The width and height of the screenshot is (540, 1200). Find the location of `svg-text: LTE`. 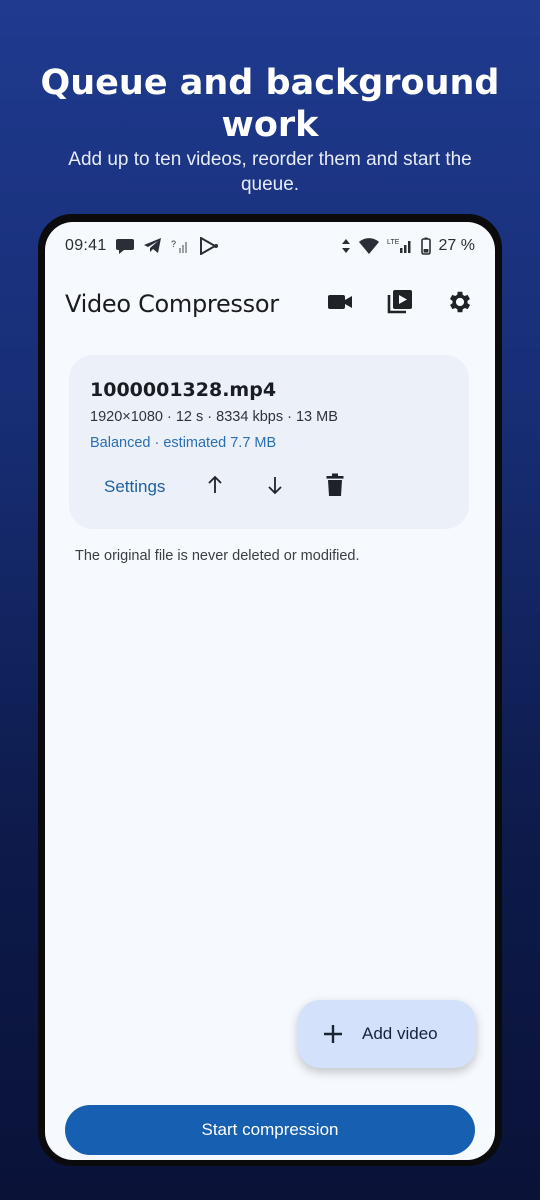

svg-text: LTE is located at coordinates (393, 242).